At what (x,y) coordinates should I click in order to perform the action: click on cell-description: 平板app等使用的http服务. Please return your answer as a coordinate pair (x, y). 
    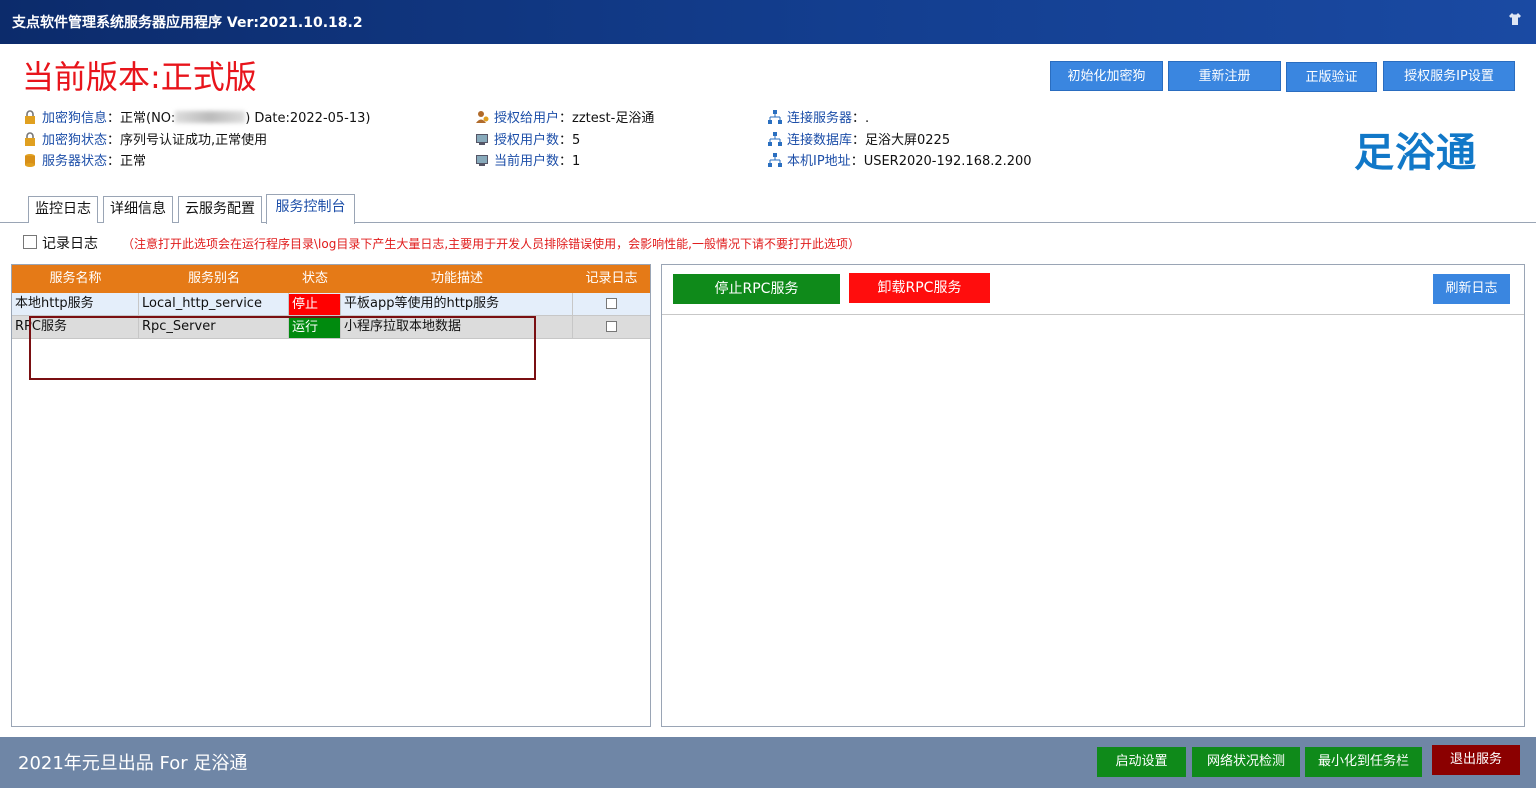
    Looking at the image, I should click on (457, 304).